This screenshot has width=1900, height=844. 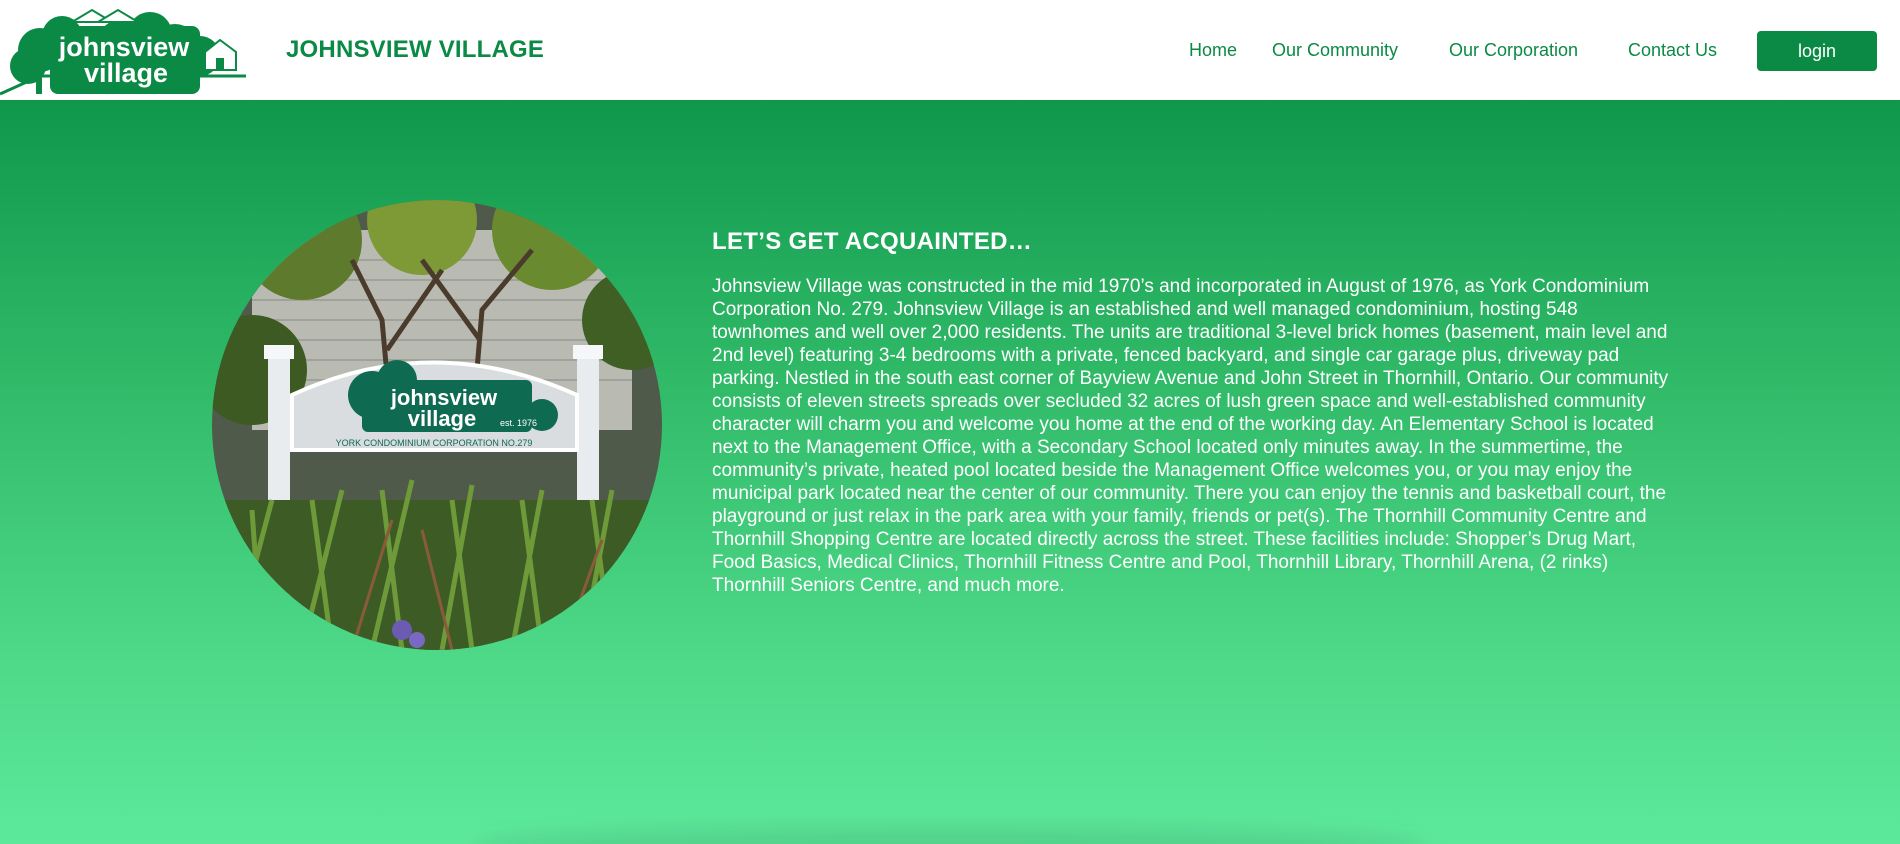 I want to click on nav-our-corporation: Our Corporation, so click(x=1513, y=50).